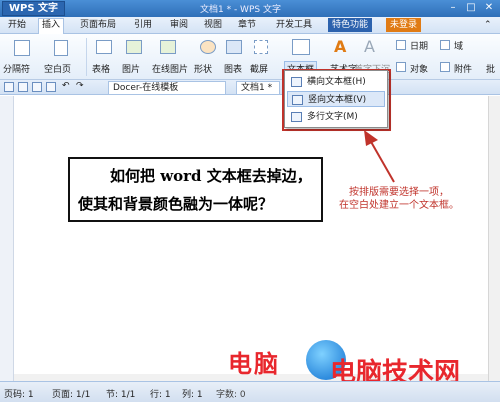 Image resolution: width=500 pixels, height=402 pixels. I want to click on date-button: 日期, so click(419, 45).